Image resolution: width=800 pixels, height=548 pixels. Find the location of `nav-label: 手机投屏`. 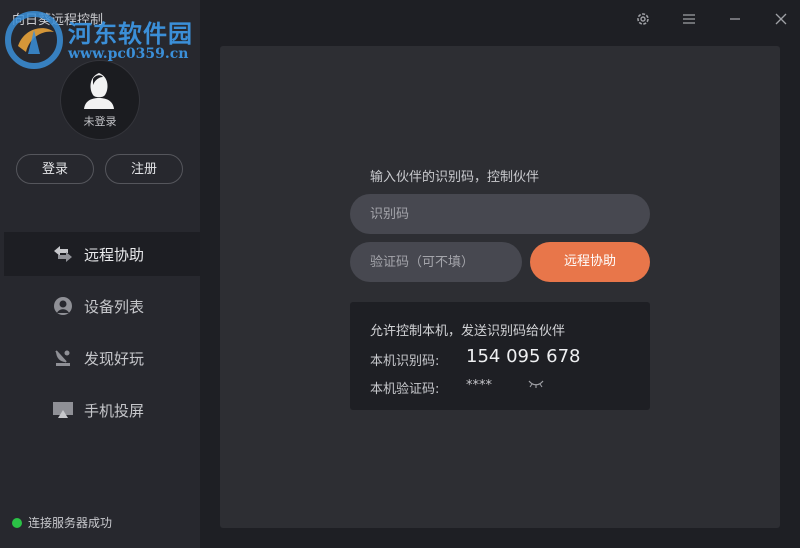

nav-label: 手机投屏 is located at coordinates (114, 411).